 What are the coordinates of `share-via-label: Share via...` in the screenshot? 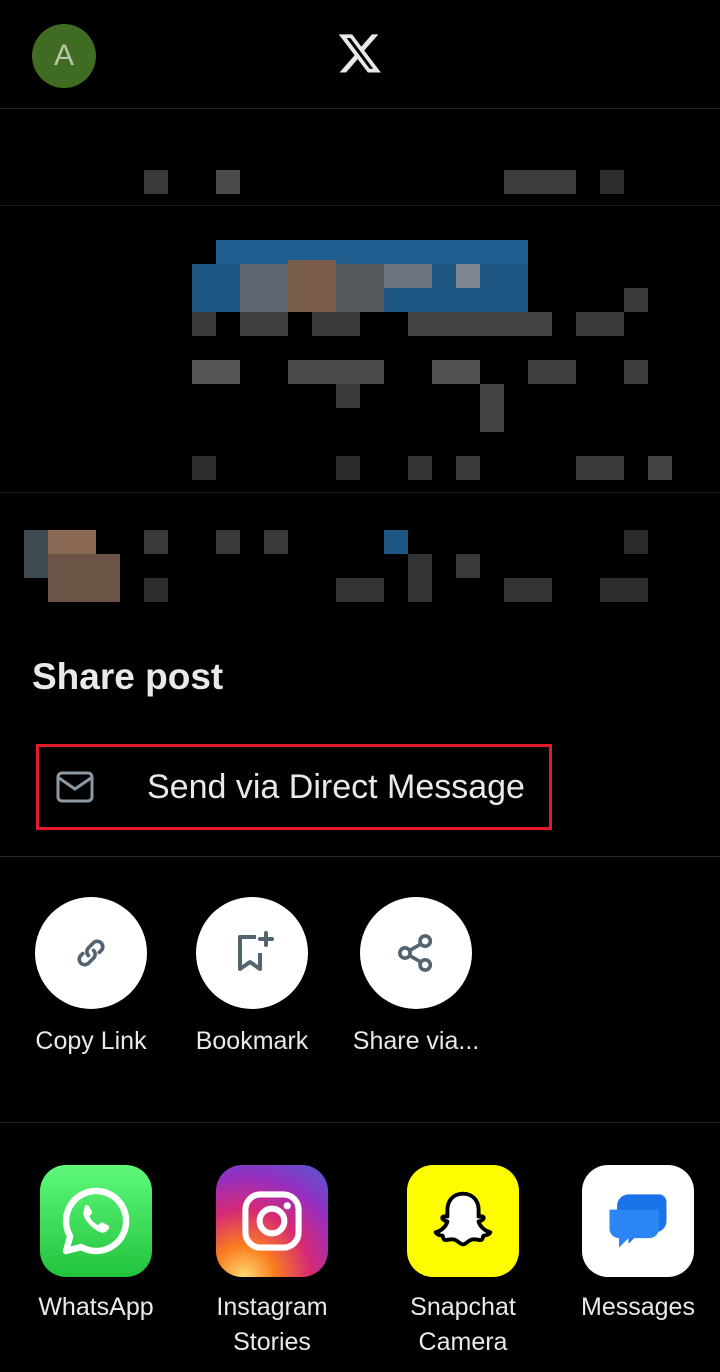 It's located at (416, 1041).